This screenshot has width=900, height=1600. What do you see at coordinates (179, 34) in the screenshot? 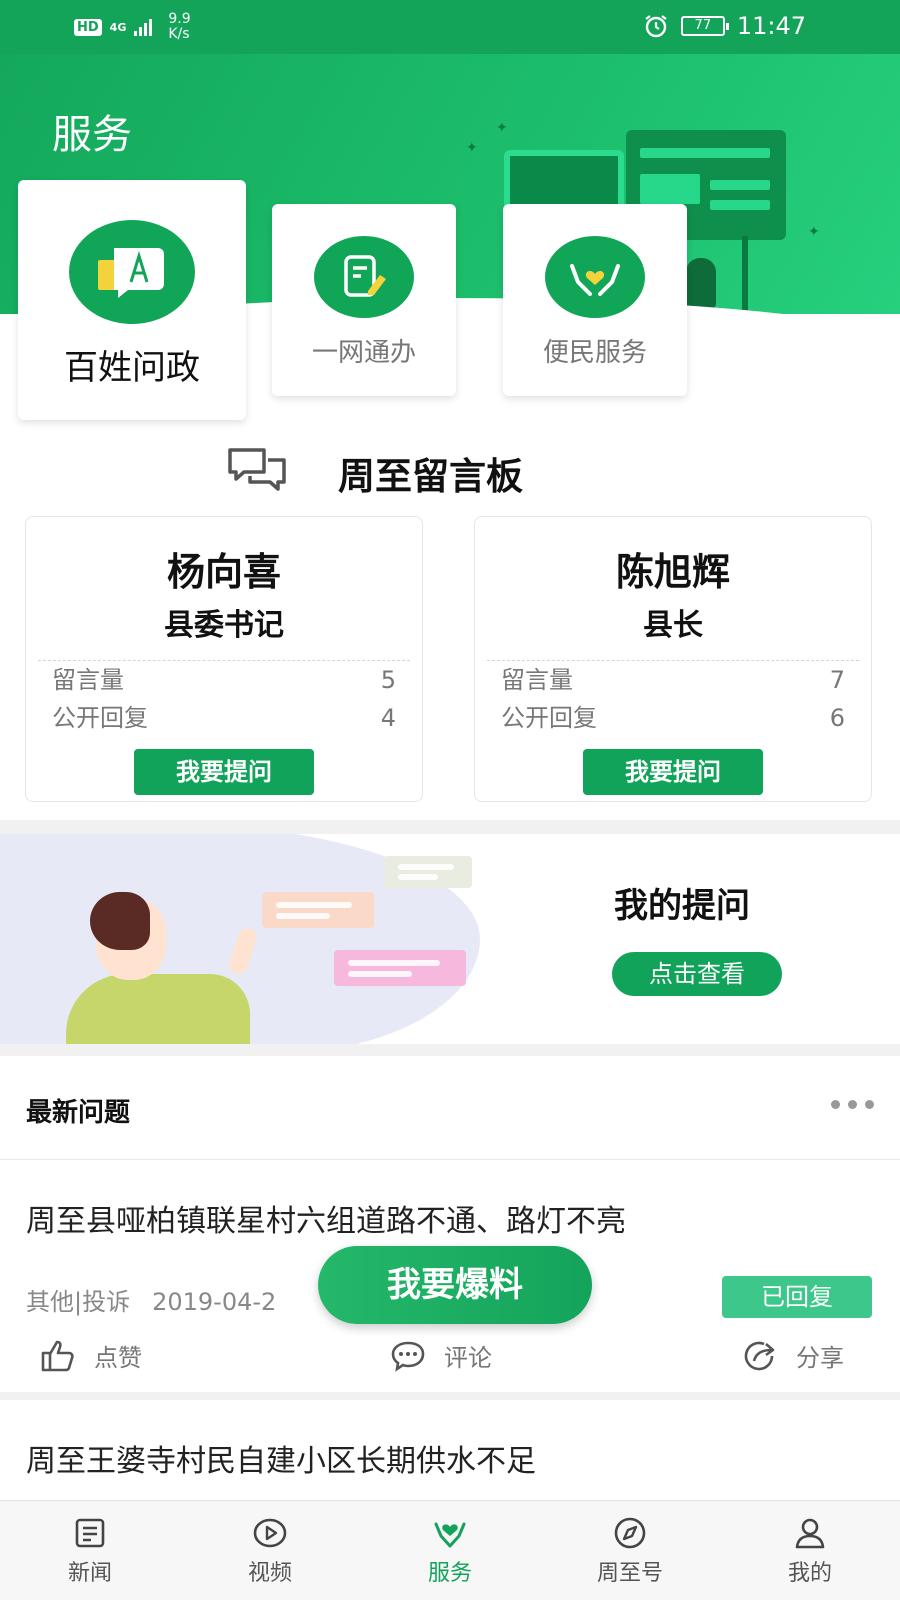
I see `speed-unit: K/s` at bounding box center [179, 34].